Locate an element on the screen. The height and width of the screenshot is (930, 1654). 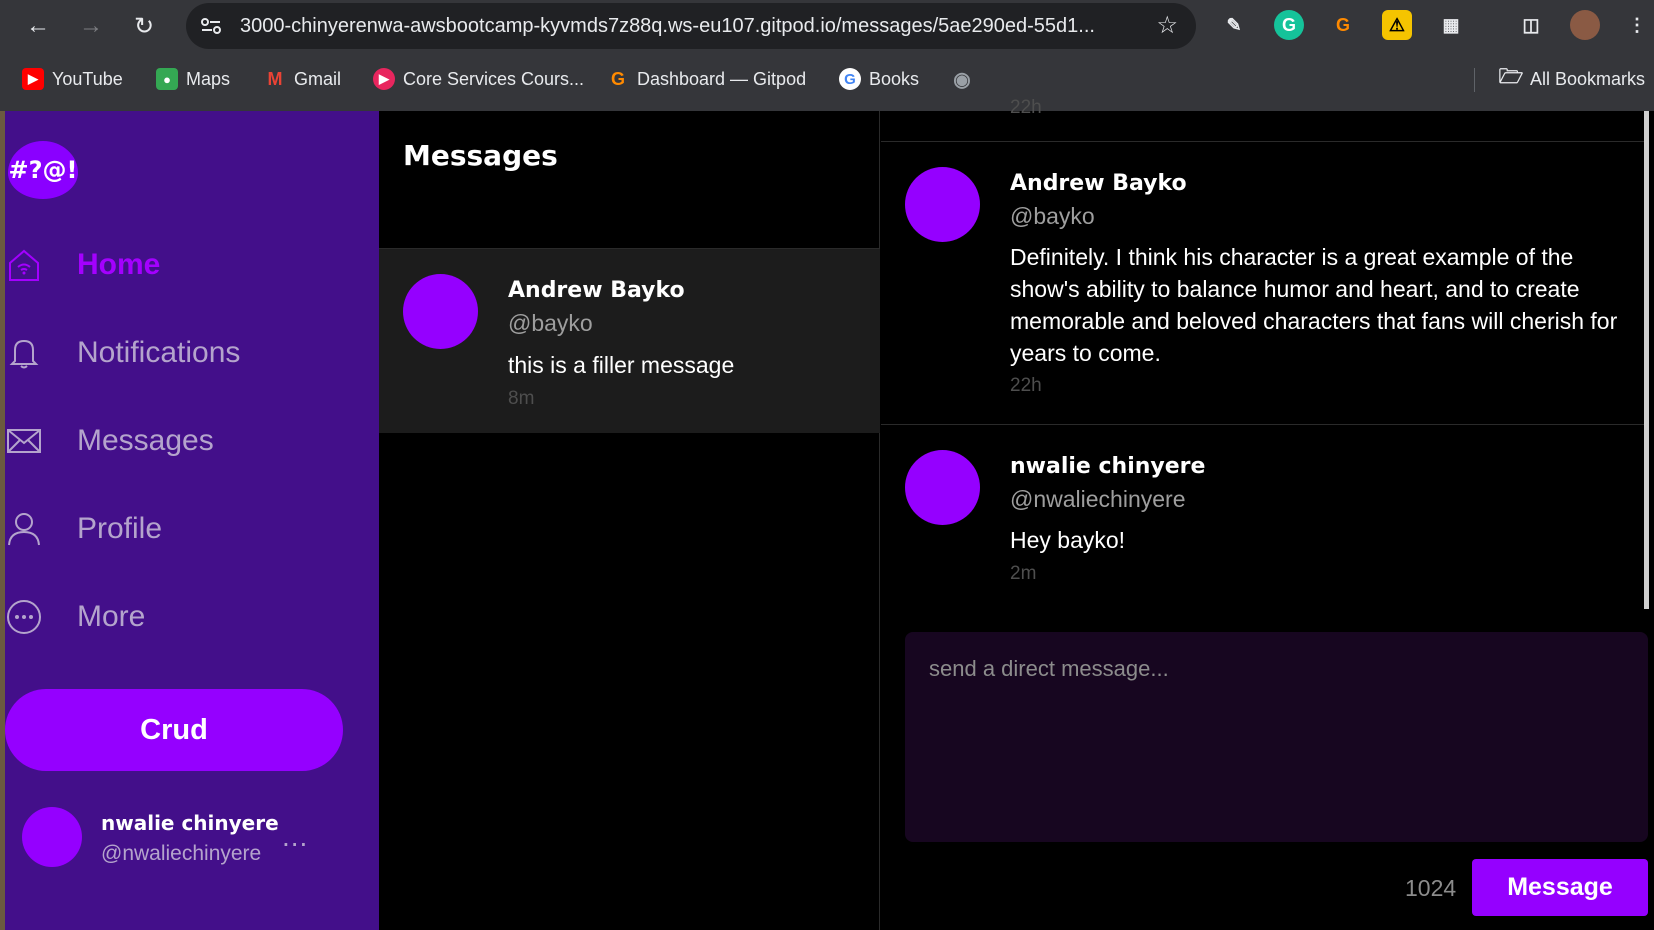
bookmark-globe: ◉ is located at coordinates (962, 79).